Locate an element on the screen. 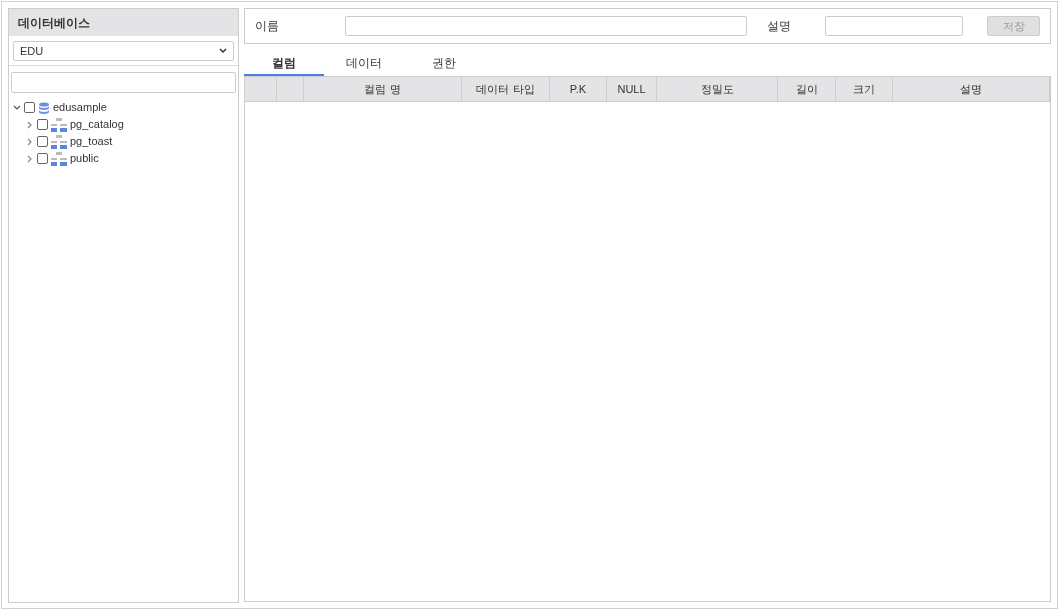  chevron-down-icon is located at coordinates (223, 51).